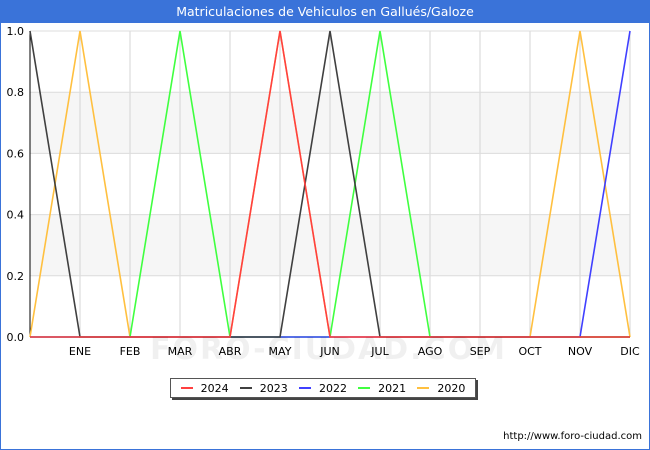 Image resolution: width=650 pixels, height=450 pixels. I want to click on legend-item-2021: 2021, so click(382, 388).